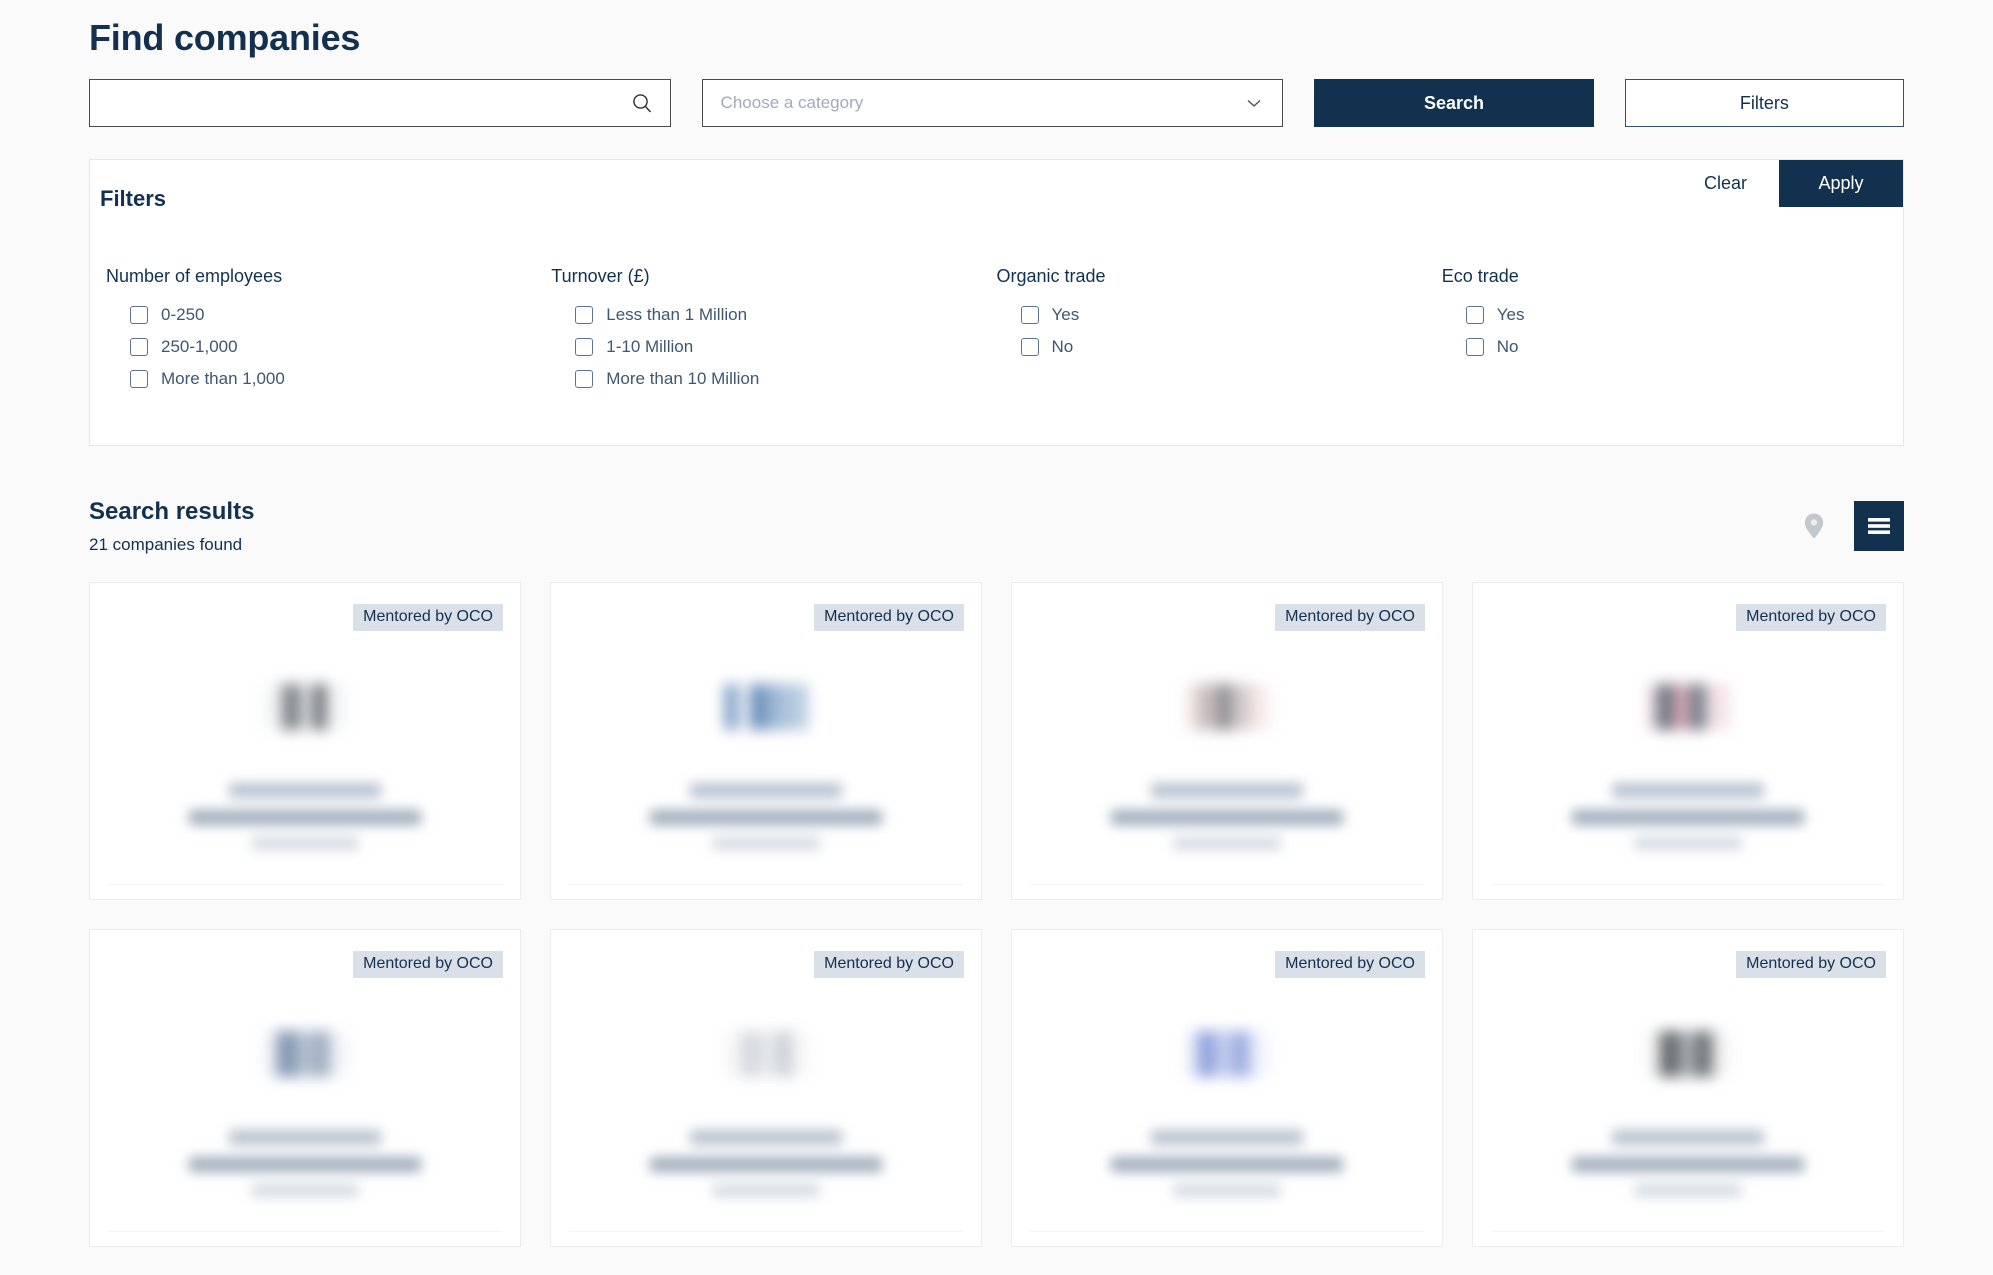 The height and width of the screenshot is (1275, 1993). What do you see at coordinates (677, 314) in the screenshot?
I see `checkbox-label: Less than 1 Million` at bounding box center [677, 314].